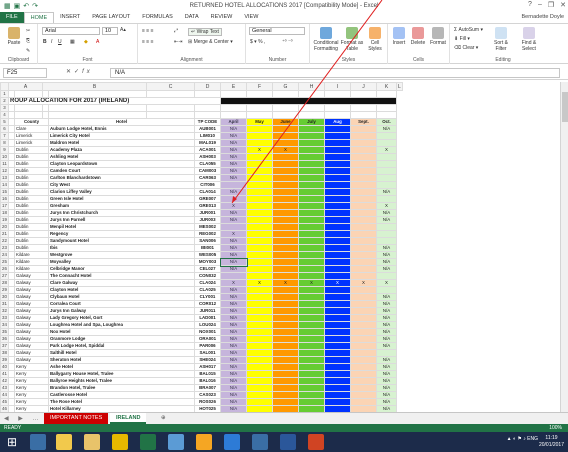 The image size is (568, 452). What do you see at coordinates (207, 276) in the screenshot?
I see `tp-code-cell: CON032` at bounding box center [207, 276].